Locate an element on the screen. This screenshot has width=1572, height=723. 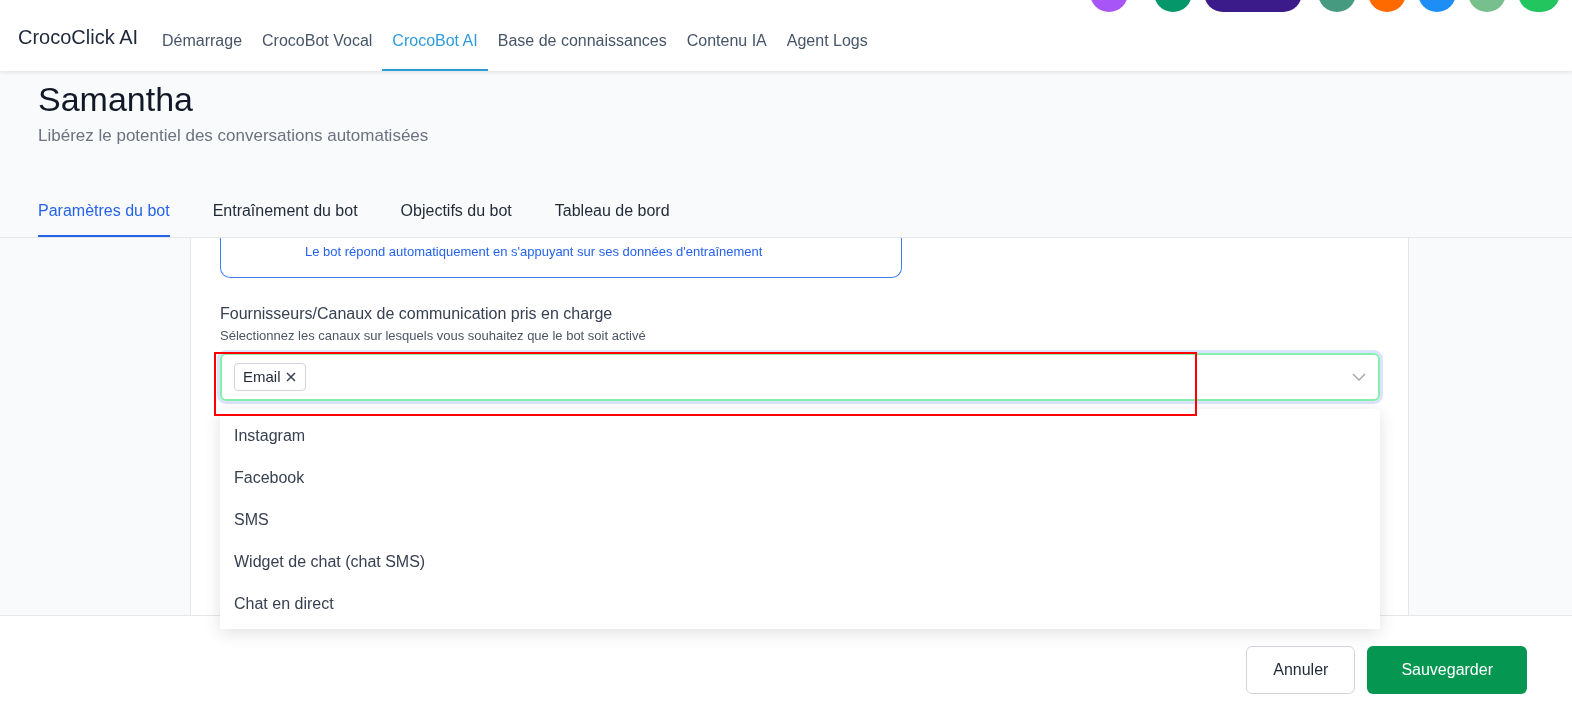
cancel-button: Annuler is located at coordinates (1301, 669).